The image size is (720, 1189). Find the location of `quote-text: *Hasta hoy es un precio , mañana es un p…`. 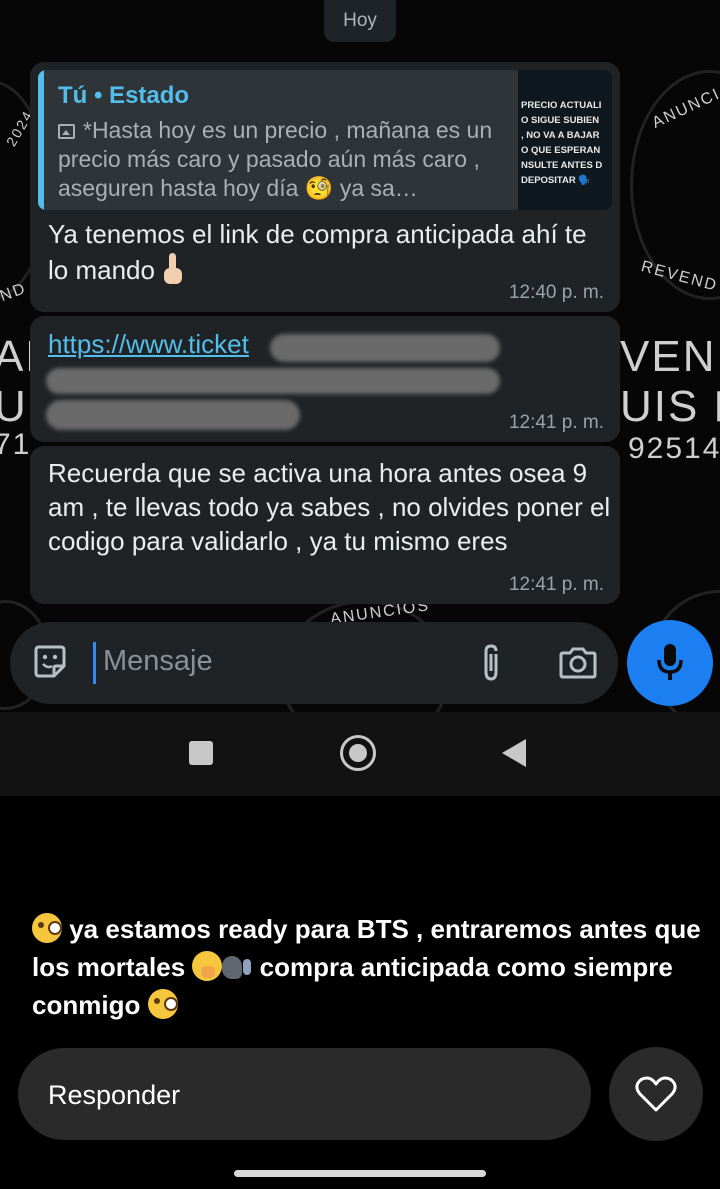

quote-text: *Hasta hoy es un precio , mañana es un p… is located at coordinates (285, 159).